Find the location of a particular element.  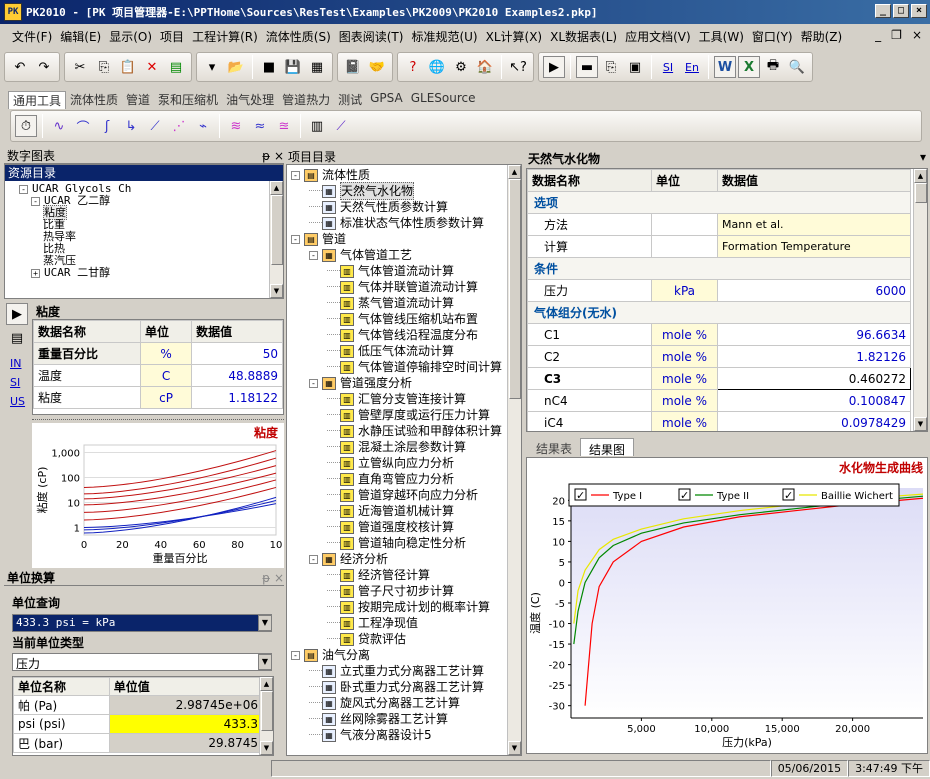

curve-5-icon: ⟋ is located at coordinates (155, 126).